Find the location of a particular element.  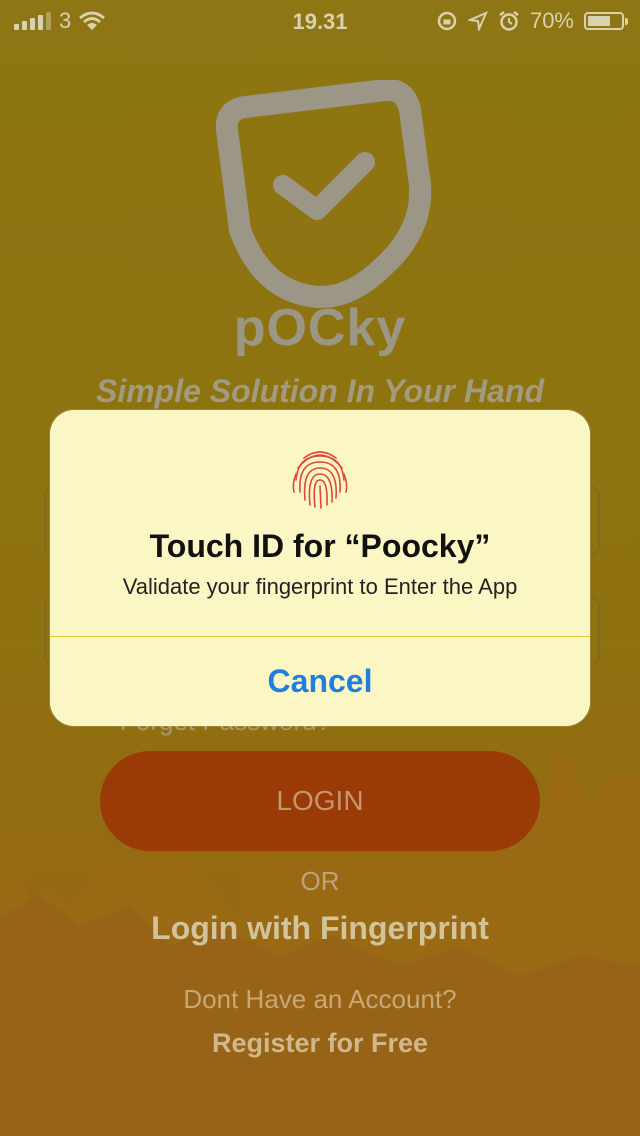

no-account-text: Dont Have an Account? is located at coordinates (320, 999).